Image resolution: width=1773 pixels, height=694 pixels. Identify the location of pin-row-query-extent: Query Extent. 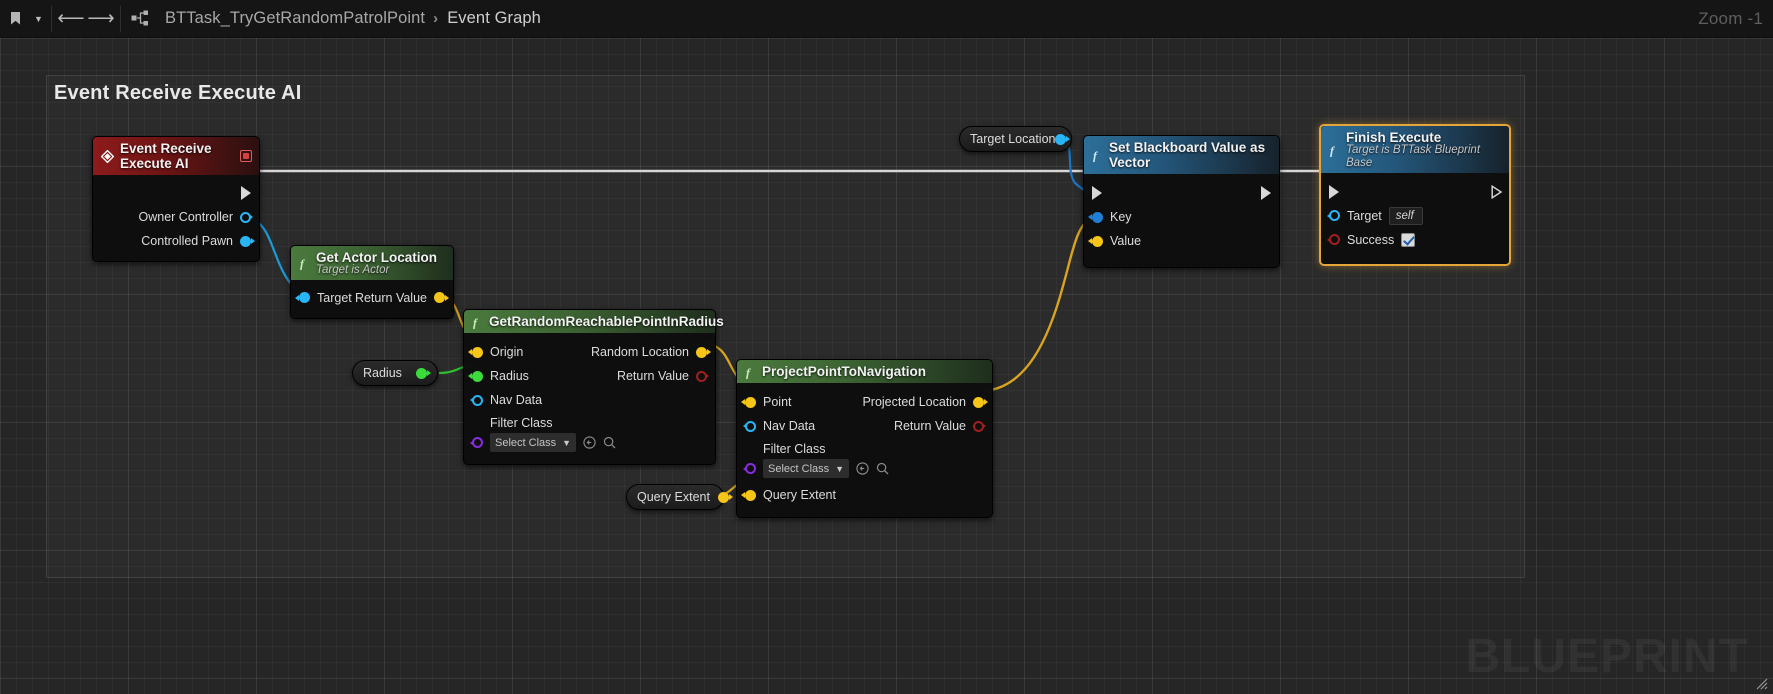
(864, 495).